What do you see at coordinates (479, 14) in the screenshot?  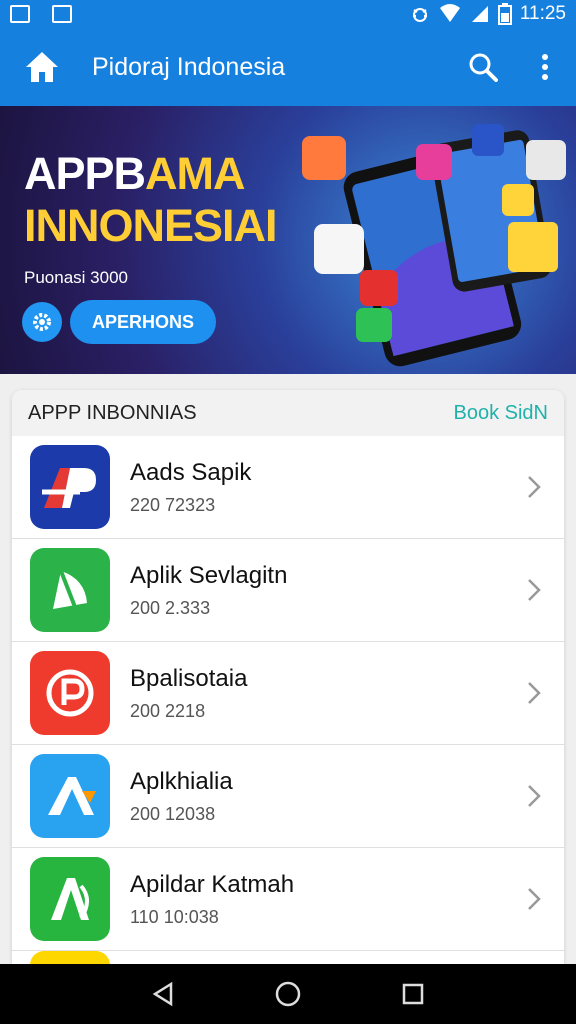 I see `signal-icon` at bounding box center [479, 14].